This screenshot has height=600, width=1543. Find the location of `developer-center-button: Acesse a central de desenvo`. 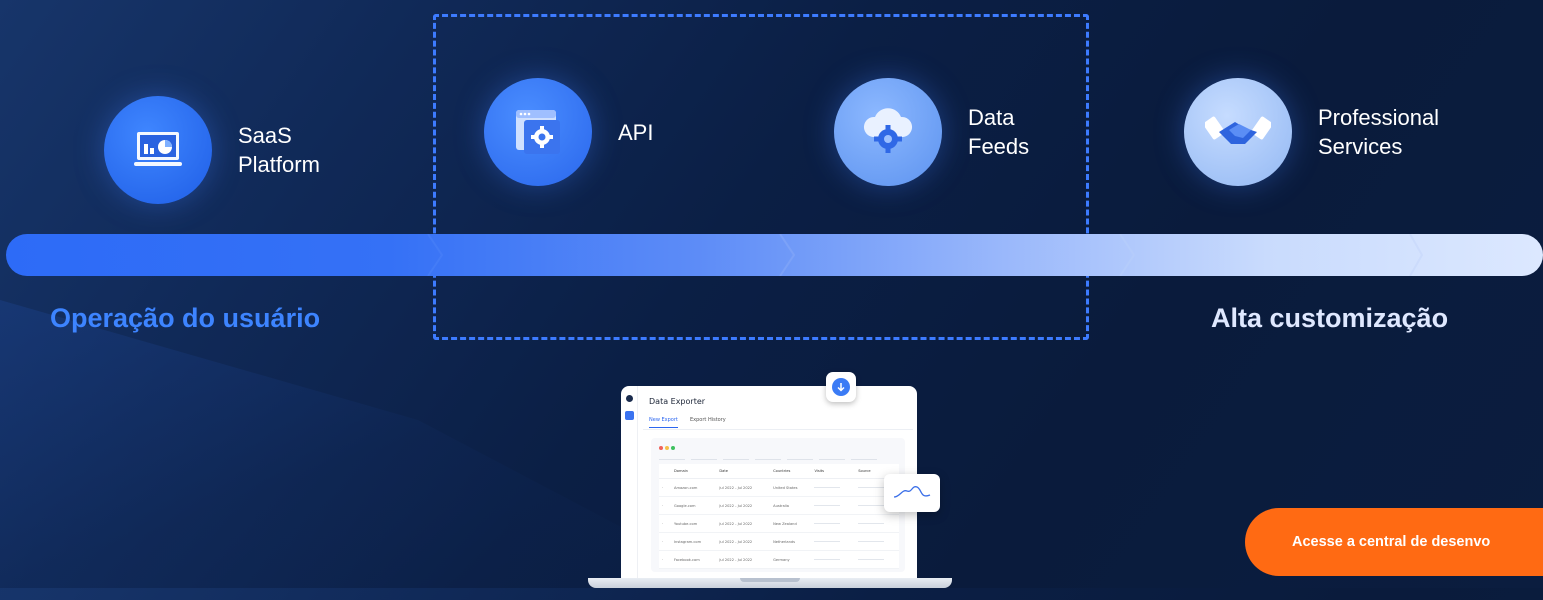

developer-center-button: Acesse a central de desenvo is located at coordinates (1394, 542).